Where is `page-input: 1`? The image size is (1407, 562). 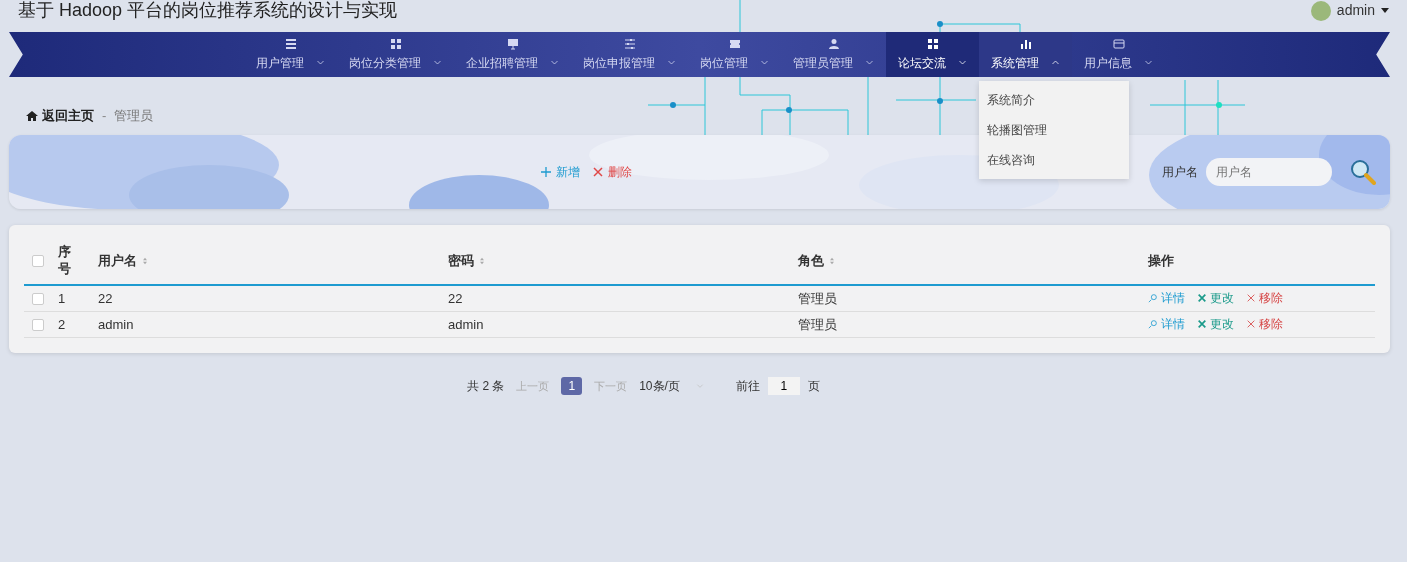 page-input: 1 is located at coordinates (783, 386).